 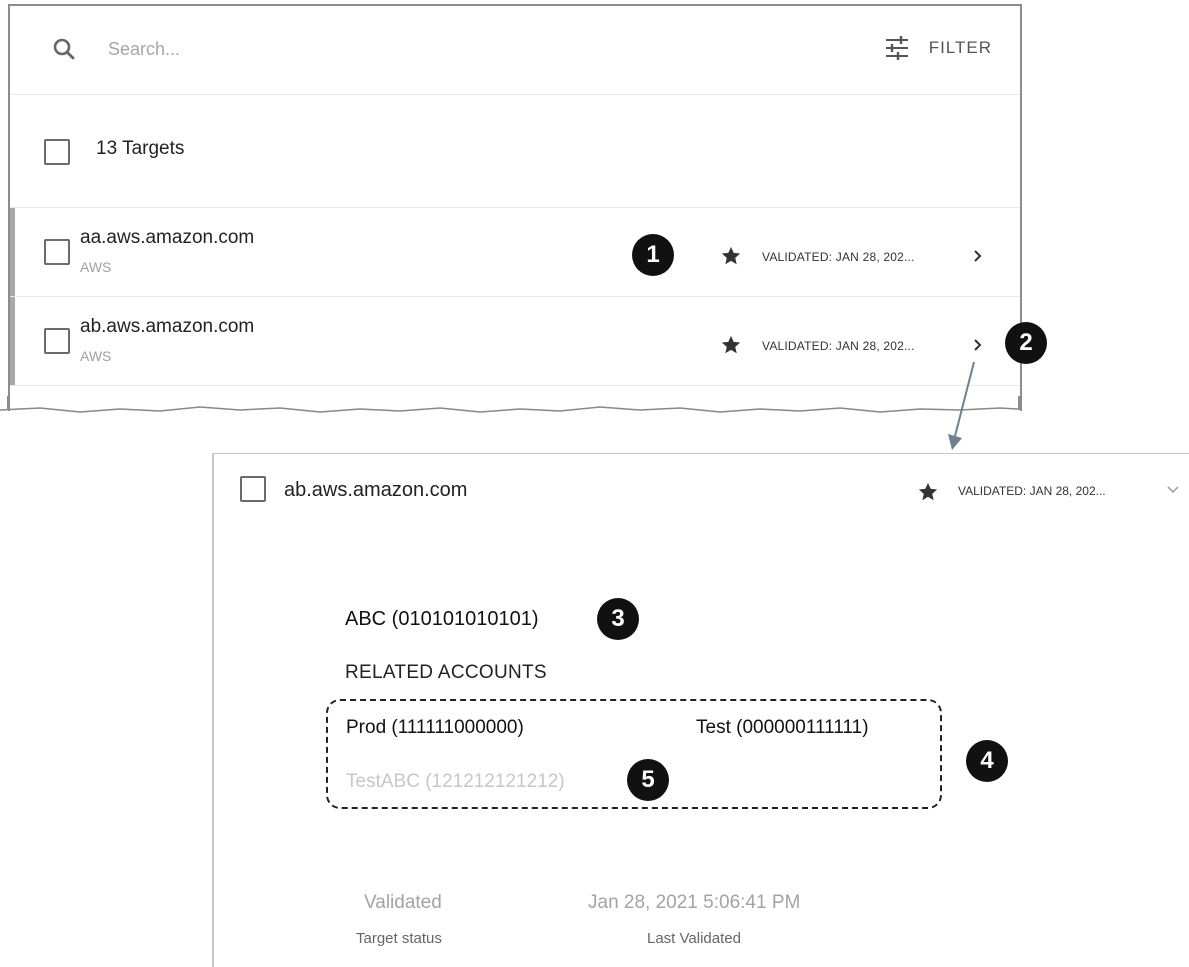 What do you see at coordinates (399, 938) in the screenshot?
I see `target-status-label: Target status` at bounding box center [399, 938].